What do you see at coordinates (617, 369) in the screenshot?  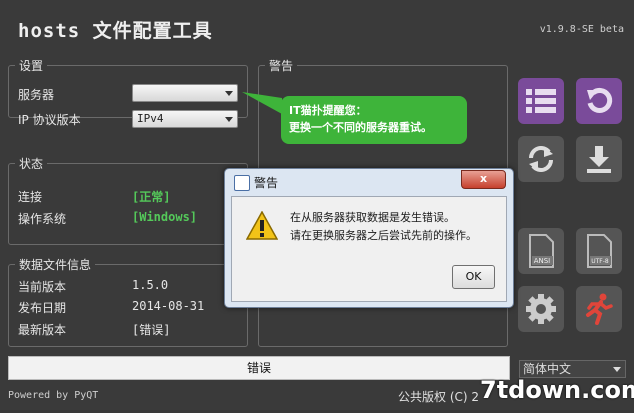 I see `chevron-down-icon` at bounding box center [617, 369].